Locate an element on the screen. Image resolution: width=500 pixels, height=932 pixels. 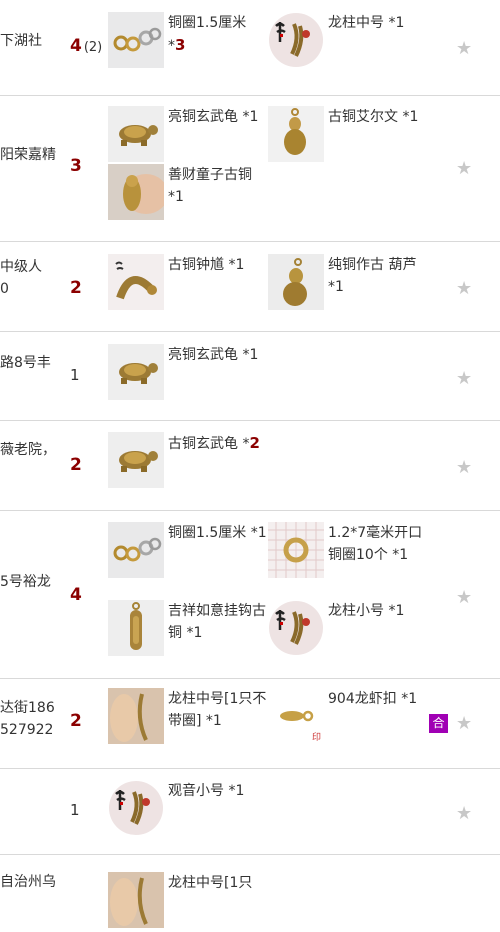
item-name: 904龙虾扣 *1 is located at coordinates (378, 699).